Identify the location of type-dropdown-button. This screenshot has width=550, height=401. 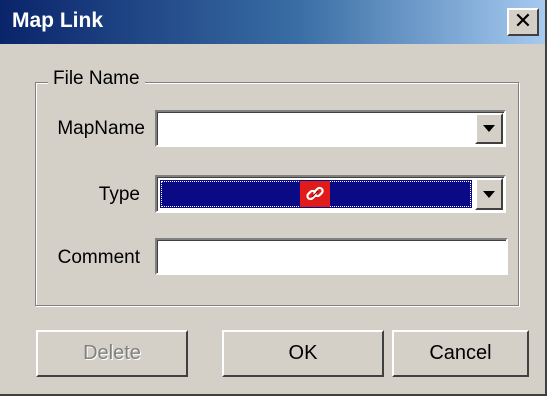
(489, 194).